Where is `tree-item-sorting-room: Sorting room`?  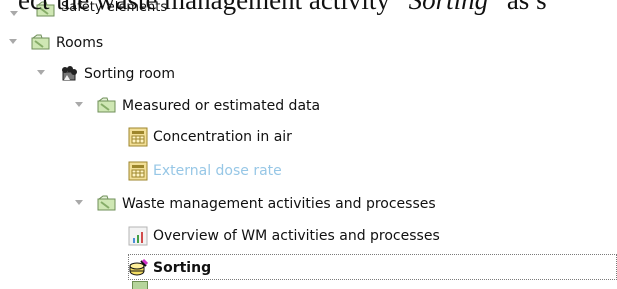
tree-item-sorting-room: Sorting room is located at coordinates (154, 74).